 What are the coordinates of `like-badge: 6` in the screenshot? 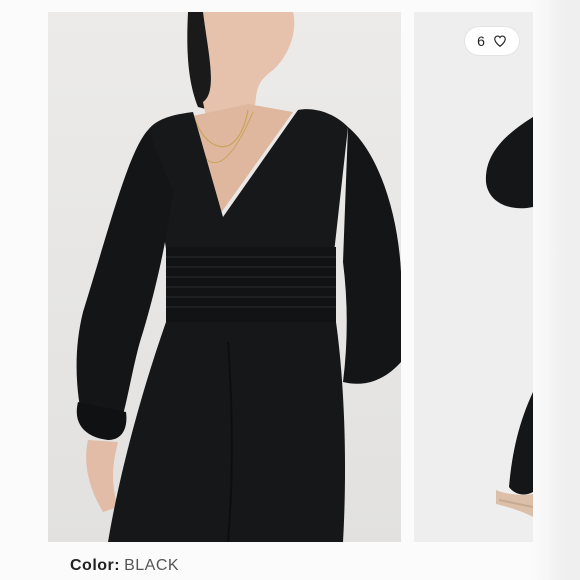 It's located at (492, 41).